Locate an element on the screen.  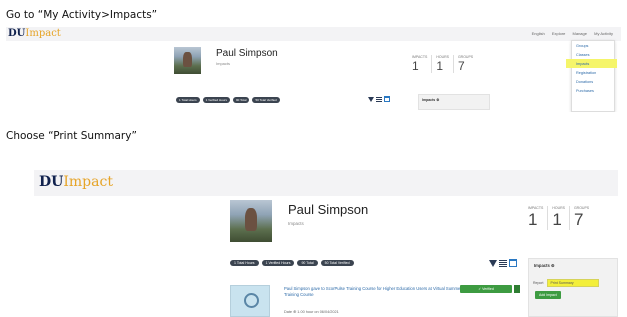
status-dropdown-caret is located at coordinates (517, 289).